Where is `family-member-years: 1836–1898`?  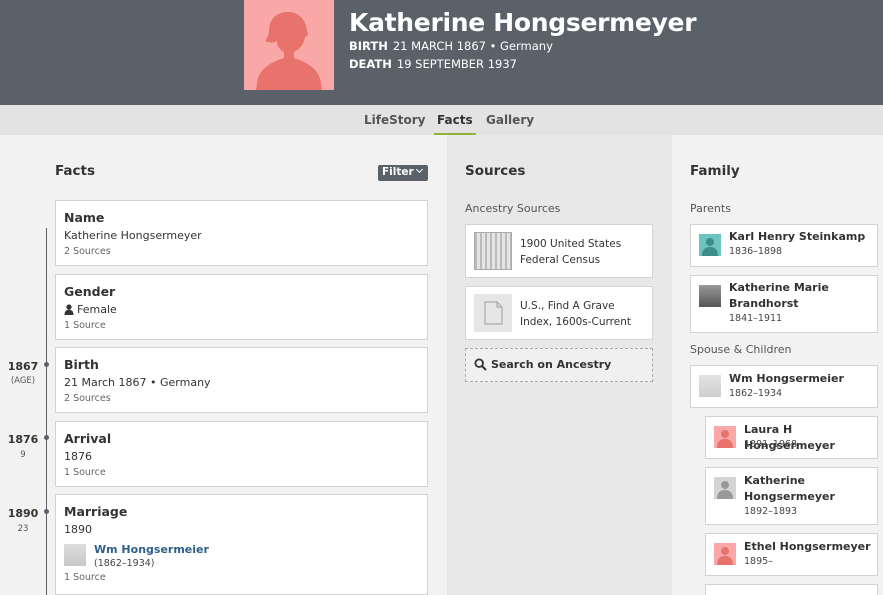
family-member-years: 1836–1898 is located at coordinates (756, 251).